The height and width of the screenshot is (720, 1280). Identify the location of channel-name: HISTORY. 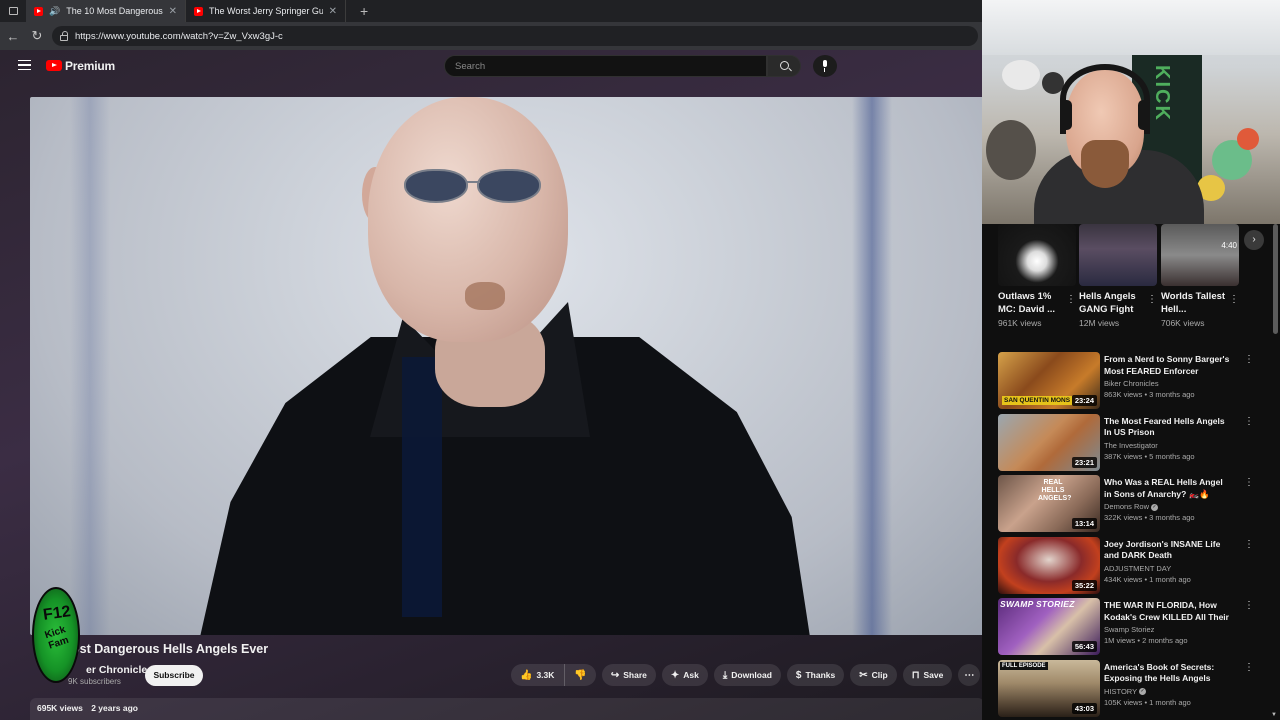
(1120, 691).